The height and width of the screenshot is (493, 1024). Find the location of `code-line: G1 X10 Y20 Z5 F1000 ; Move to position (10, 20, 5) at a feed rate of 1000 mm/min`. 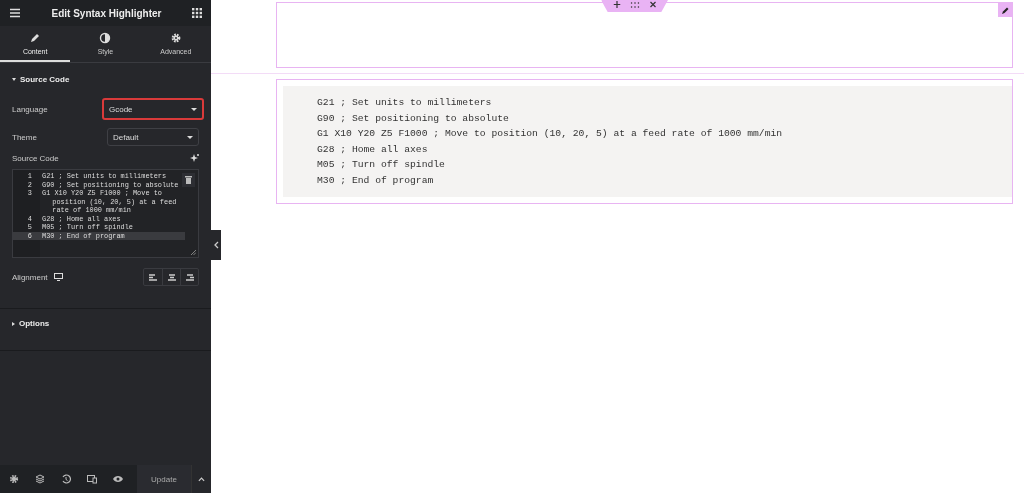

code-line: G1 X10 Y20 Z5 F1000 ; Move to position (10, 20, 5) at a feed rate of 1000 mm/min is located at coordinates (550, 134).